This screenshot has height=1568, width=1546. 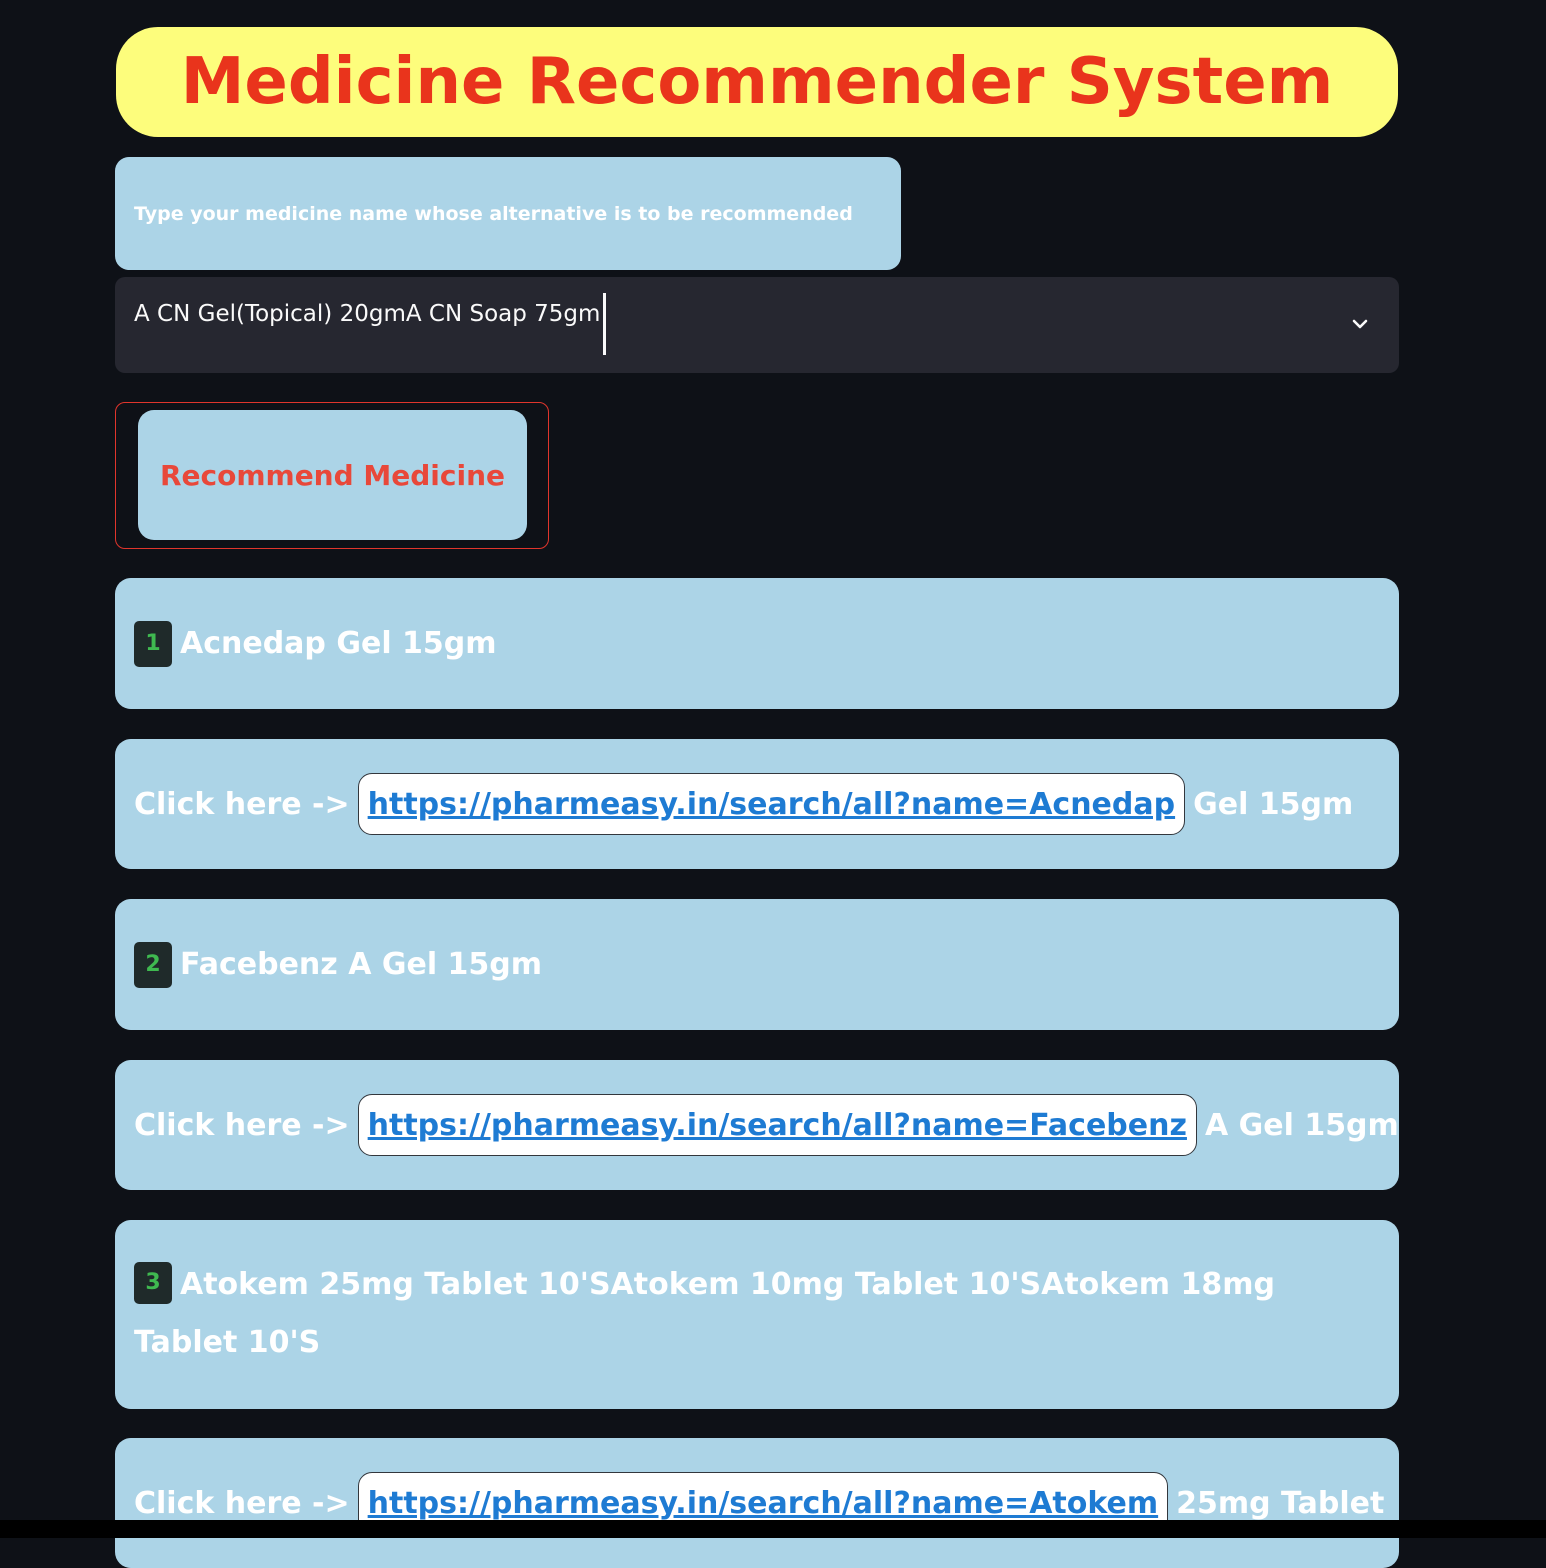 I want to click on result-number-badge: 3, so click(x=153, y=1282).